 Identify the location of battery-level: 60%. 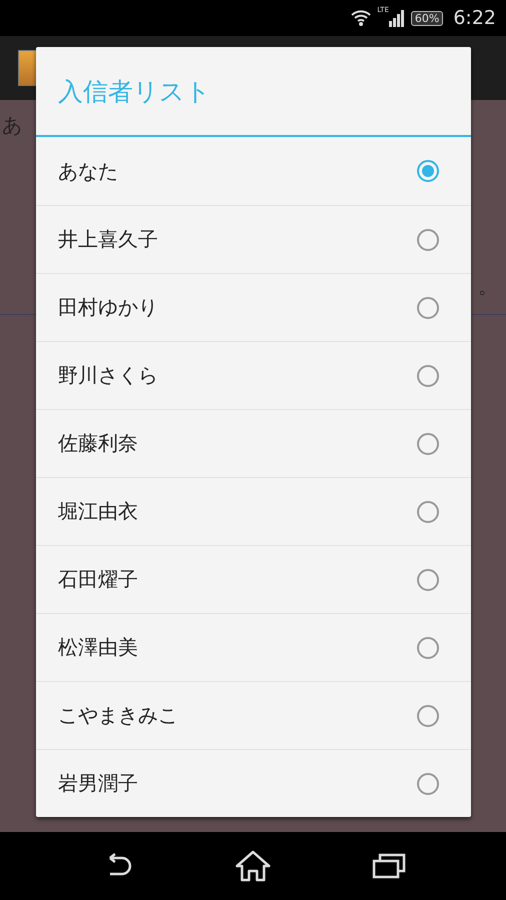
(427, 18).